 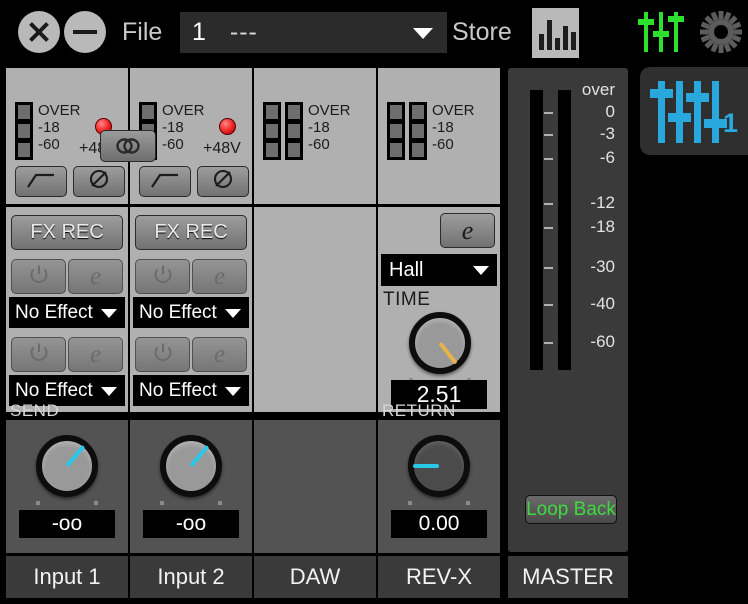 I want to click on file-select: 1 ---, so click(x=313, y=32).